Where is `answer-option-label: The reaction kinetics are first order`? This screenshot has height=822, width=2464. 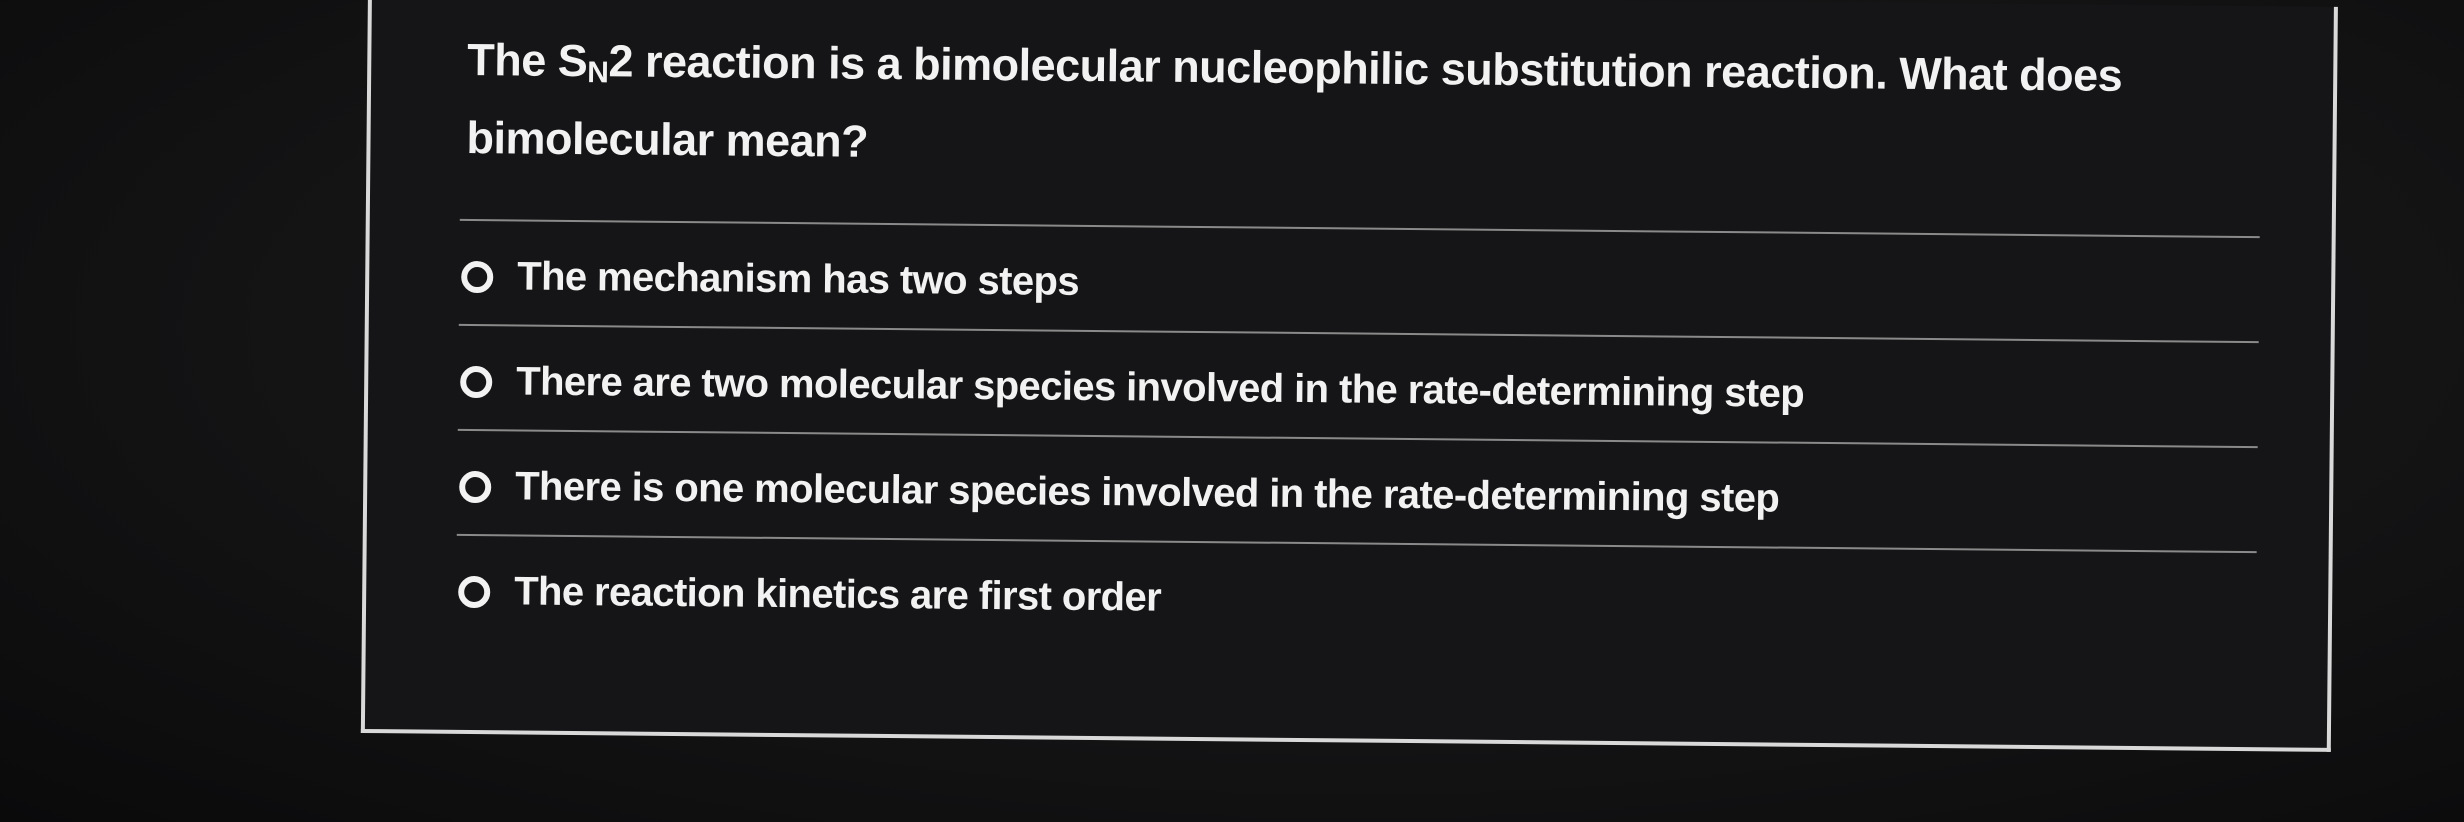 answer-option-label: The reaction kinetics are first order is located at coordinates (838, 594).